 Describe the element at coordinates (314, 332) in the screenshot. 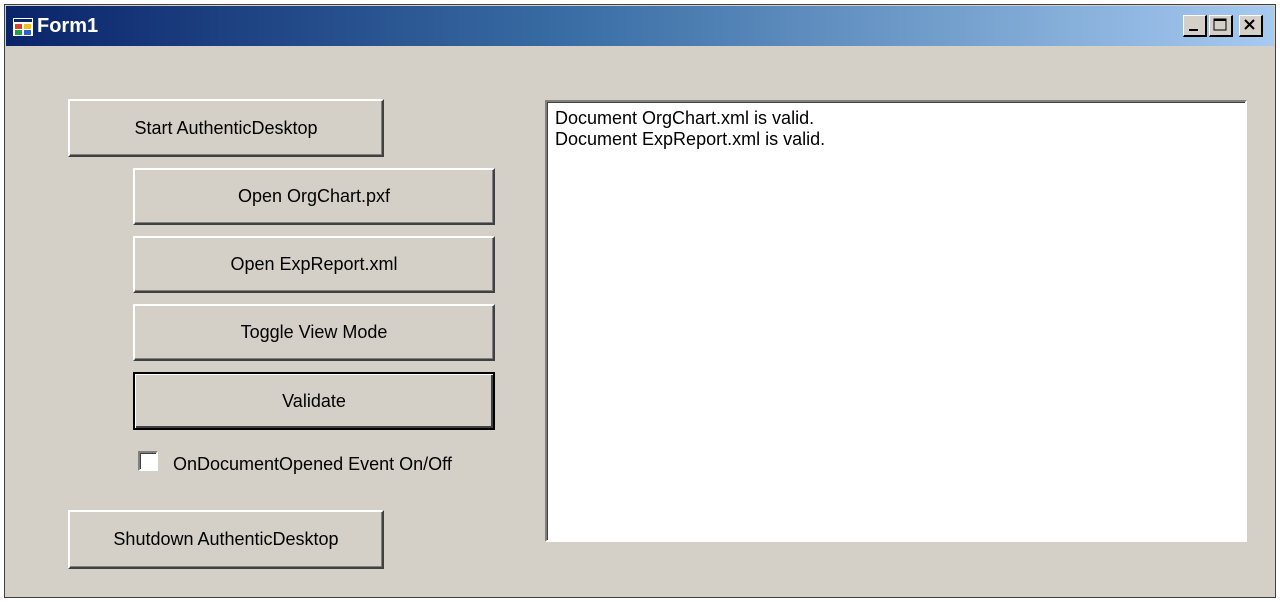

I see `toggle-view-mode-button: Toggle View Mode` at that location.